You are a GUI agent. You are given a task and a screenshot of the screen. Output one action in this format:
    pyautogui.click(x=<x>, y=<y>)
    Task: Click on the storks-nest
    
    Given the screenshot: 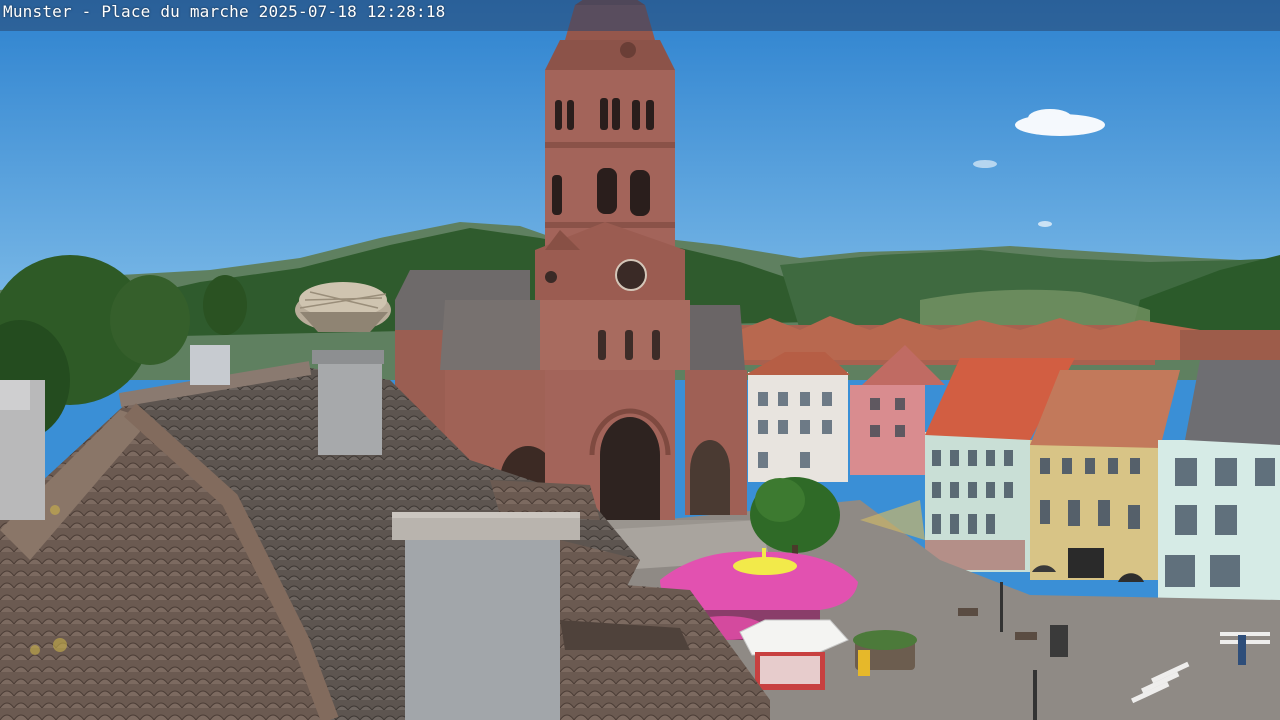 What is the action you would take?
    pyautogui.click(x=343, y=307)
    